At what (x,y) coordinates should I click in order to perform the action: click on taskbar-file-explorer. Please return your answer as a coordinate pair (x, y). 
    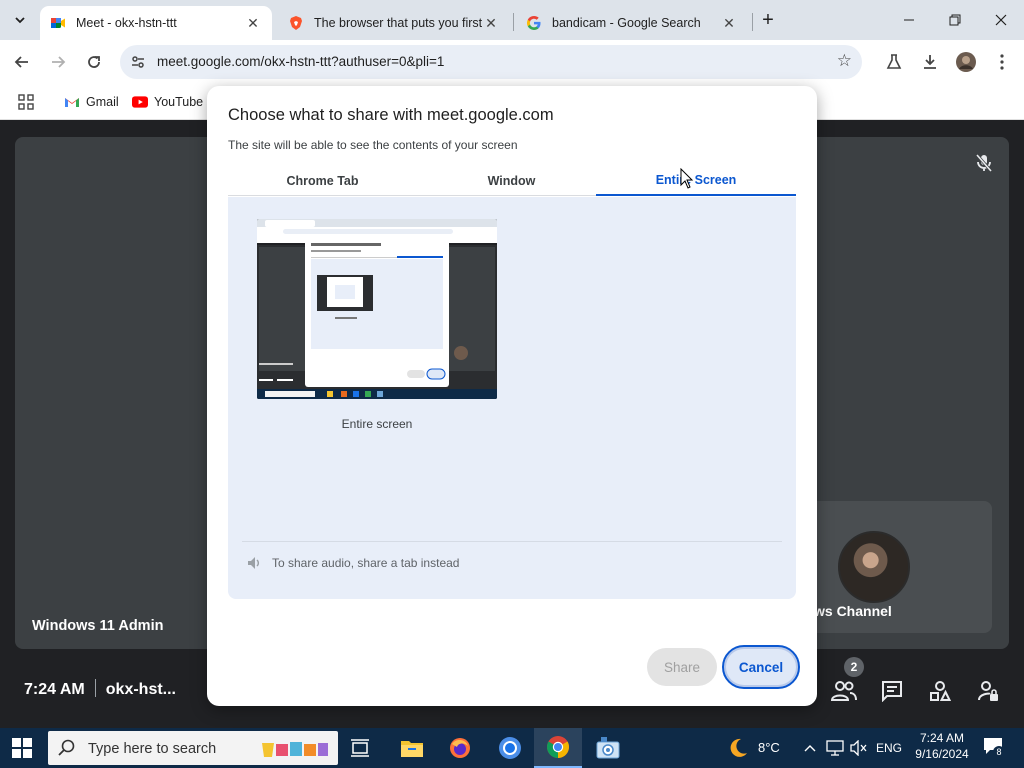
    Looking at the image, I should click on (412, 748).